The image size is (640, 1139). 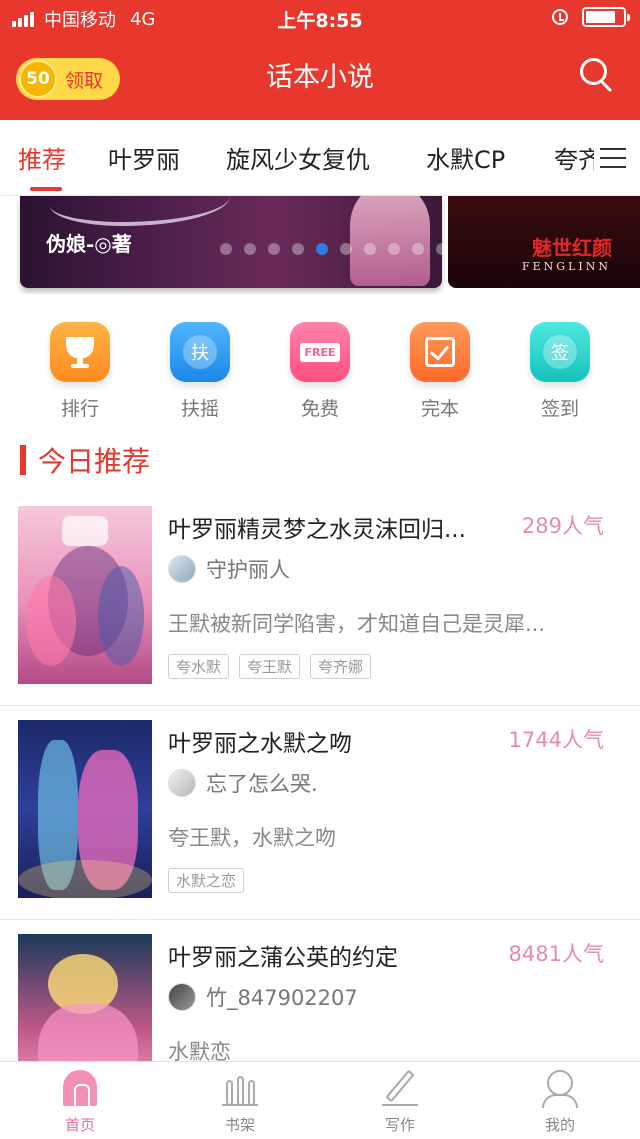 I want to click on tab-xuanfeng: 旋风少女复仇, so click(x=298, y=157).